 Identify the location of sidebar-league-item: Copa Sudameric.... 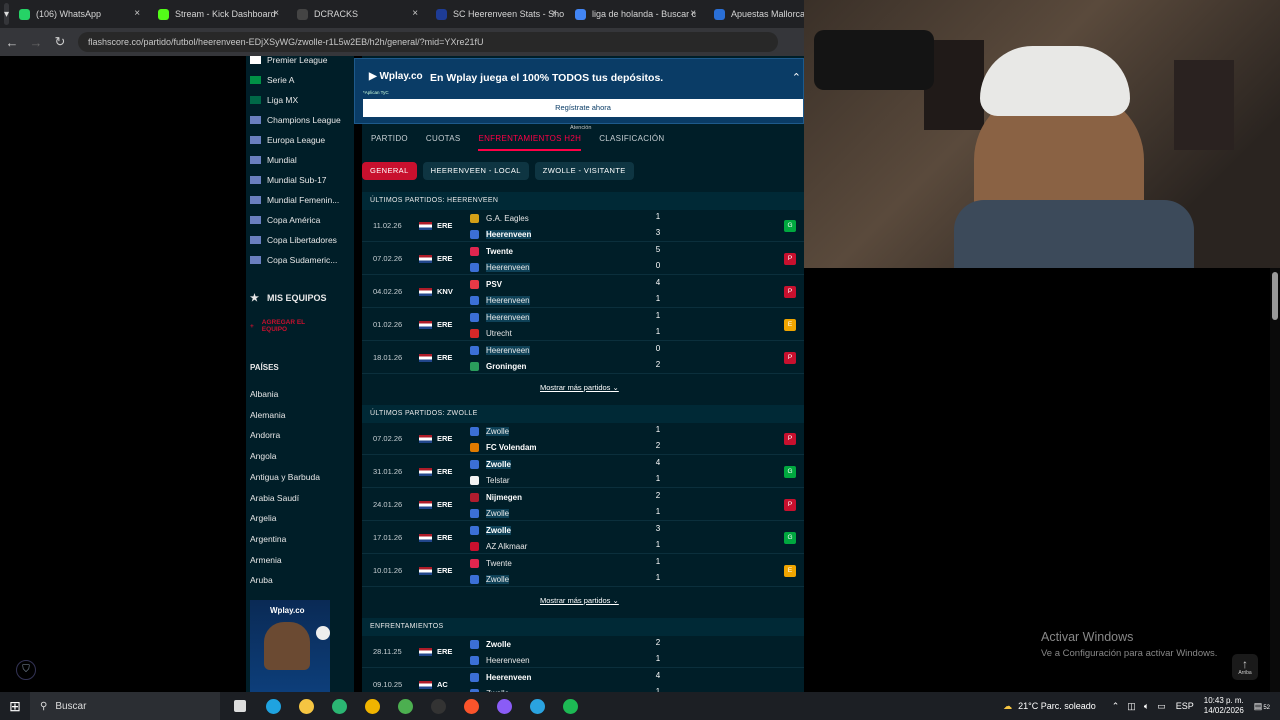
(293, 260).